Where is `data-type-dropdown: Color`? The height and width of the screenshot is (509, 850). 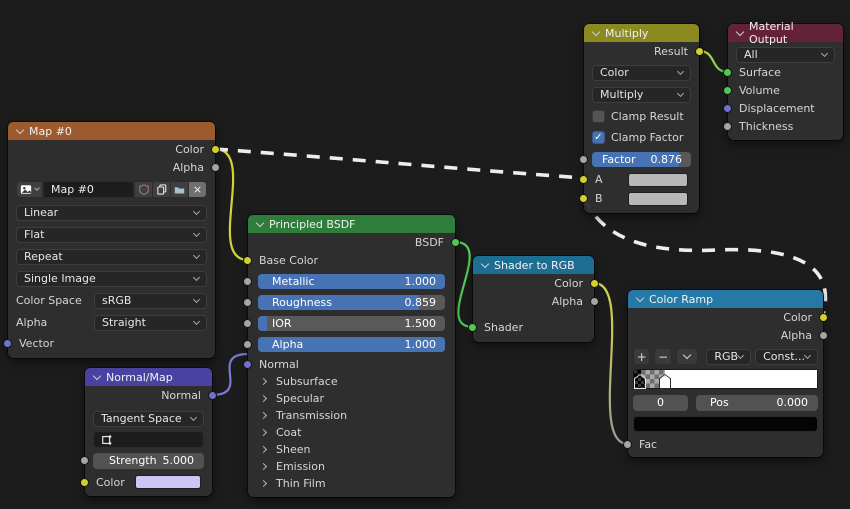 data-type-dropdown: Color is located at coordinates (641, 72).